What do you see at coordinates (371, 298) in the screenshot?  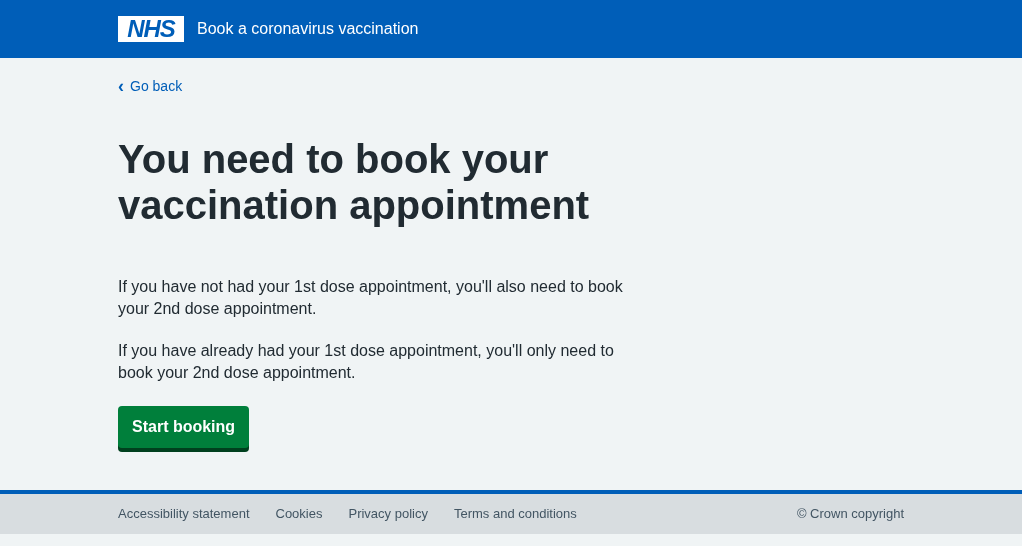 I see `body-text: If you have not had your 1st dose appointment, you'll also need to book your 2nd dose appointment.` at bounding box center [371, 298].